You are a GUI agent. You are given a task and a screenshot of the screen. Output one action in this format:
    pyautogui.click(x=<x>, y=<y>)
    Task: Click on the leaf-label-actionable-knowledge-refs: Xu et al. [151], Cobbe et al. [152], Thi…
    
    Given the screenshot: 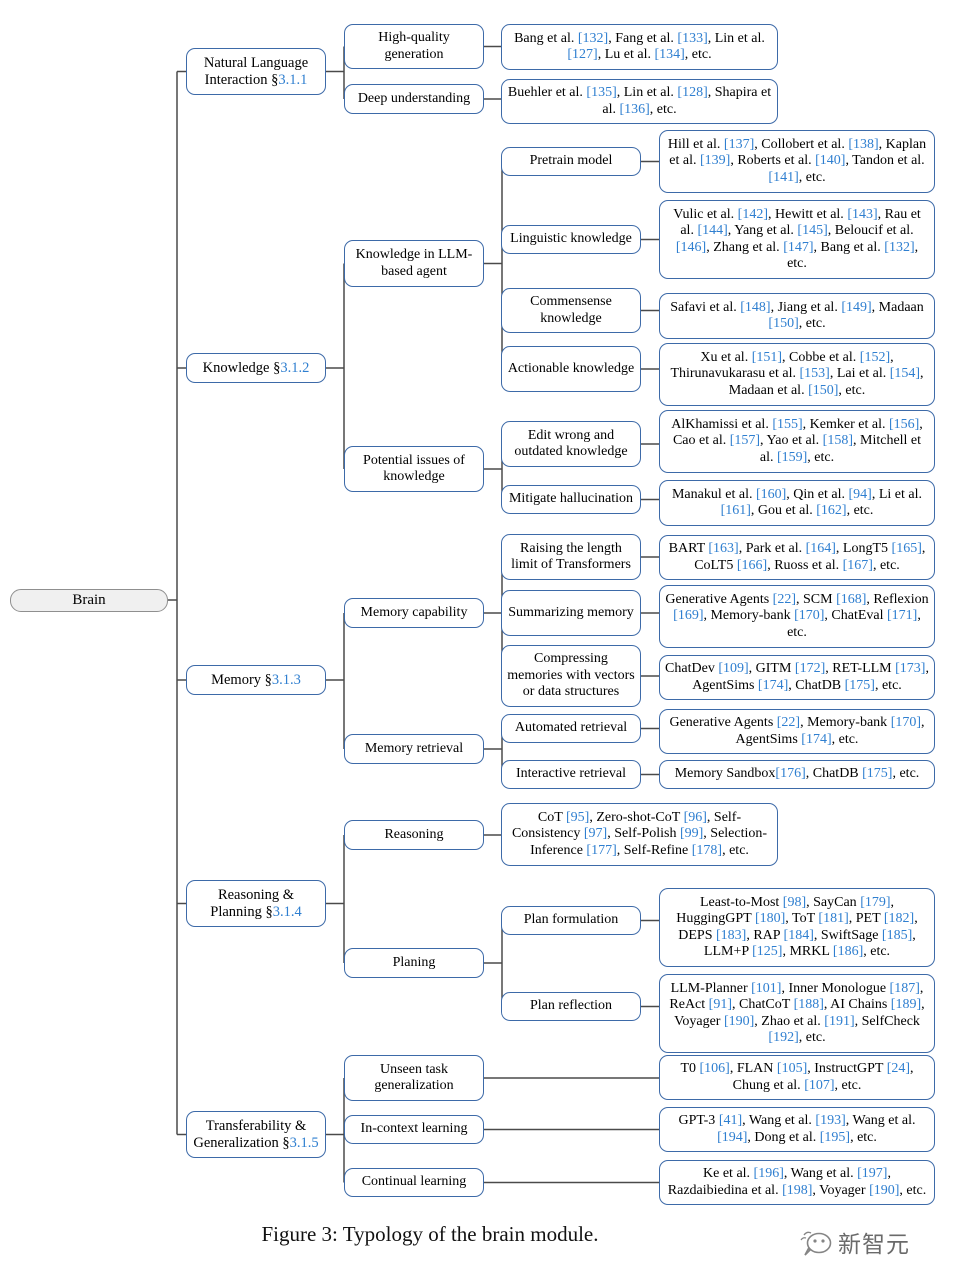 What is the action you would take?
    pyautogui.click(x=797, y=373)
    